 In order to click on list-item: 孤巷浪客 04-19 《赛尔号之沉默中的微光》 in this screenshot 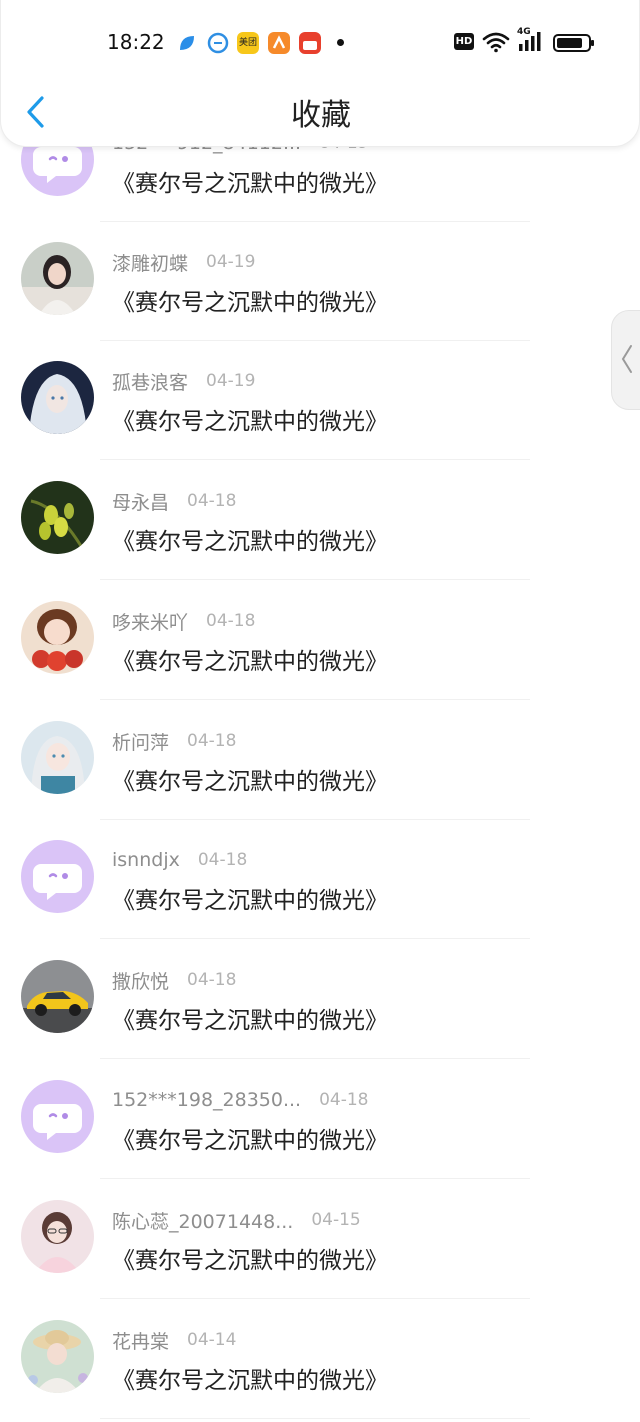, I will do `click(320, 400)`.